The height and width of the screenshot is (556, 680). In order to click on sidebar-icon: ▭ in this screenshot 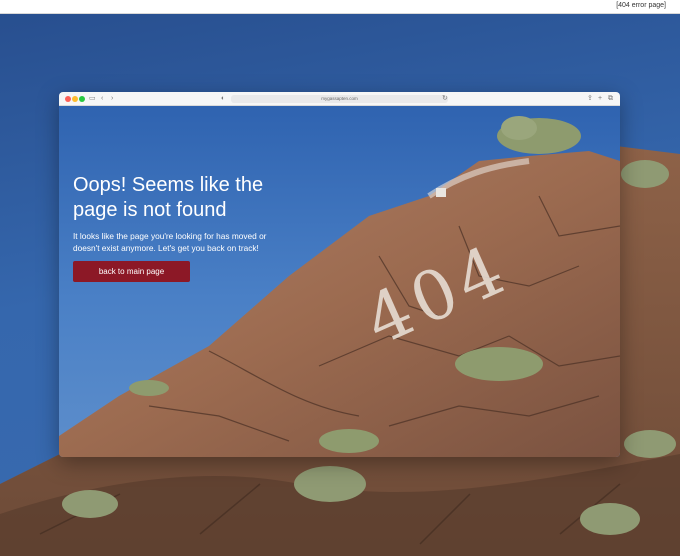, I will do `click(92, 99)`.